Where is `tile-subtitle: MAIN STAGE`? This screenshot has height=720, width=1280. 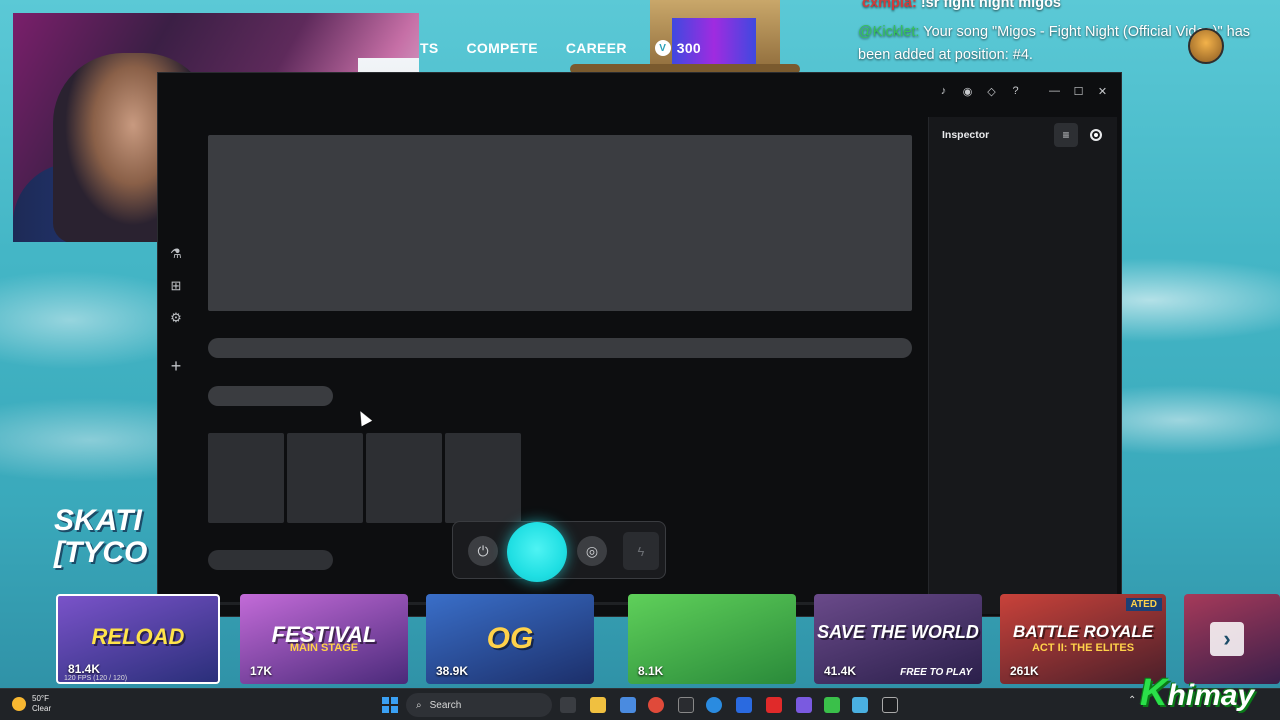
tile-subtitle: MAIN STAGE is located at coordinates (324, 648).